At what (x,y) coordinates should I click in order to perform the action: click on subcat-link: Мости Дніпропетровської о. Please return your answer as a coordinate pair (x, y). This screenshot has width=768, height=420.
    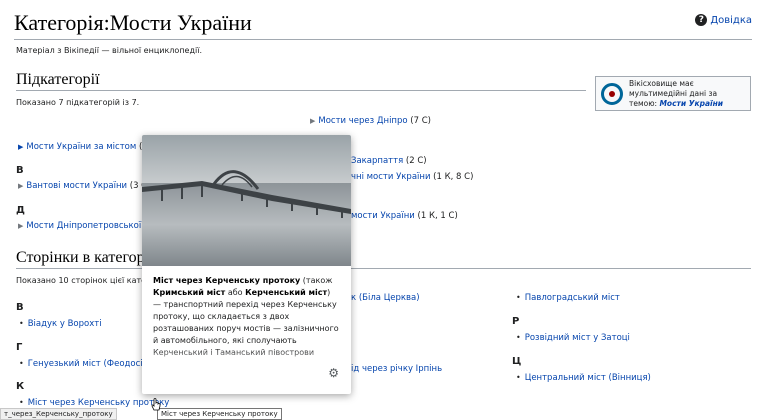
    Looking at the image, I should click on (87, 226).